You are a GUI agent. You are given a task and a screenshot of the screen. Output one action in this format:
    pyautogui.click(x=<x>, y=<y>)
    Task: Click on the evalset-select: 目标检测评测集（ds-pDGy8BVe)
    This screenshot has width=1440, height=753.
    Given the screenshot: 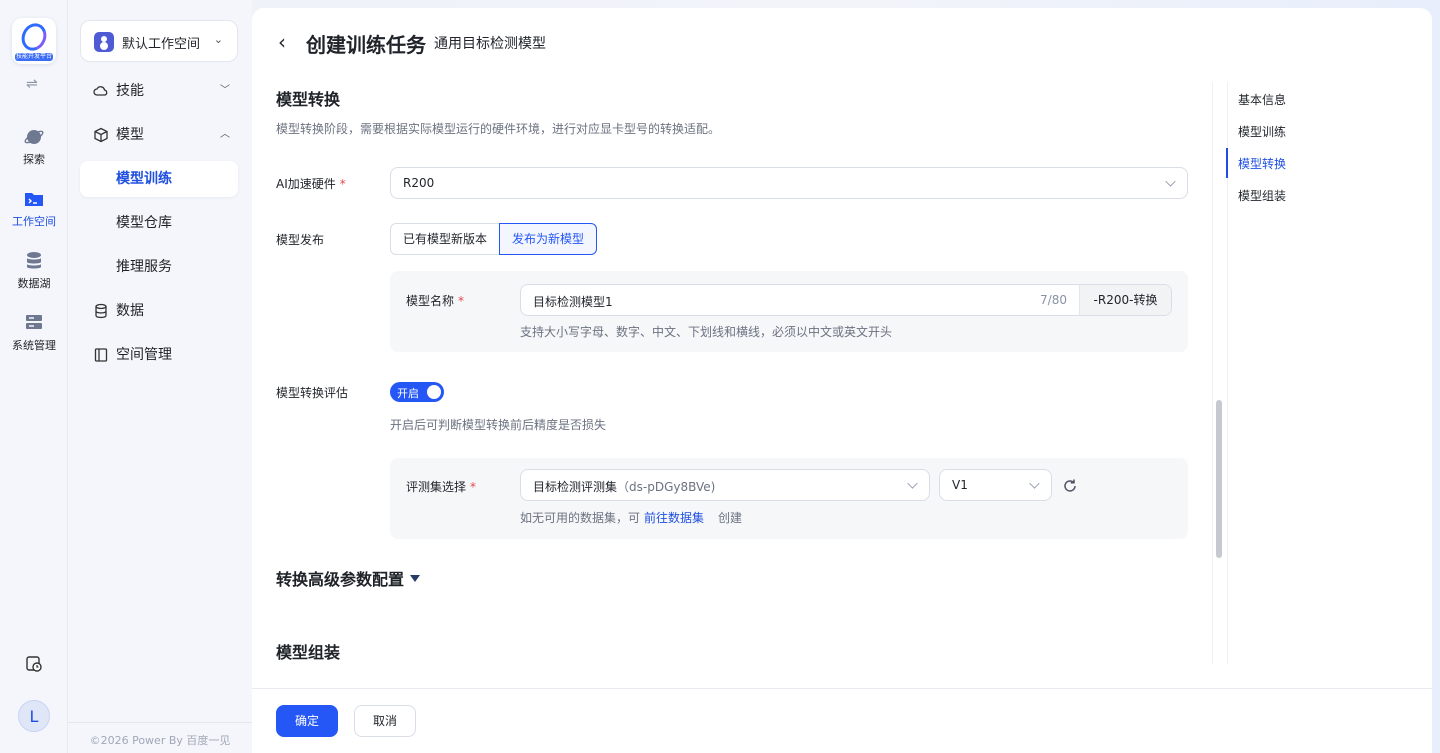 What is the action you would take?
    pyautogui.click(x=725, y=485)
    